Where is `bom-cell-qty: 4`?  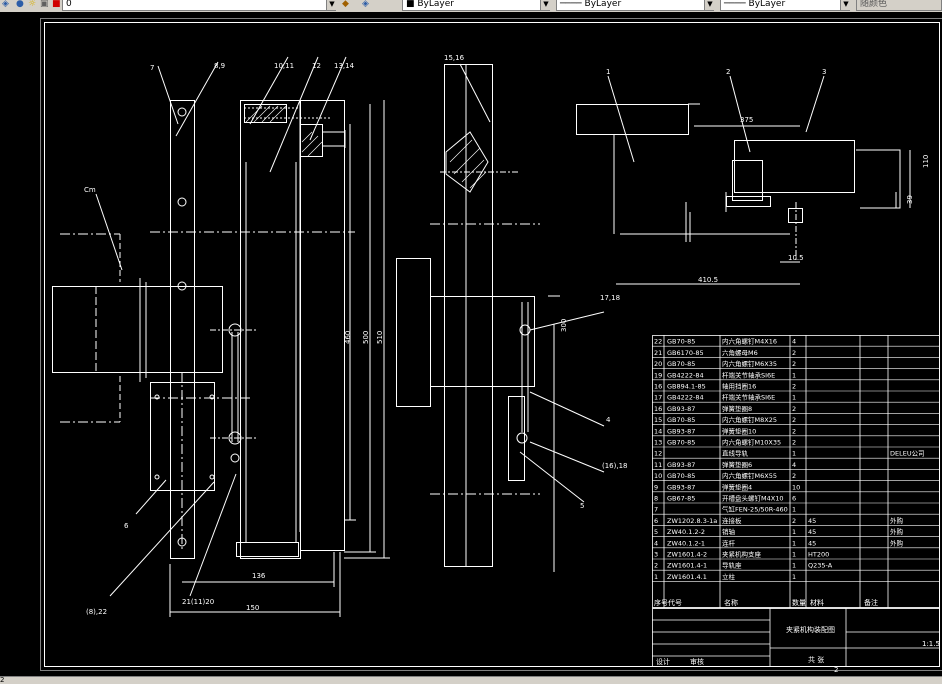
bom-cell-qty: 4 is located at coordinates (794, 465).